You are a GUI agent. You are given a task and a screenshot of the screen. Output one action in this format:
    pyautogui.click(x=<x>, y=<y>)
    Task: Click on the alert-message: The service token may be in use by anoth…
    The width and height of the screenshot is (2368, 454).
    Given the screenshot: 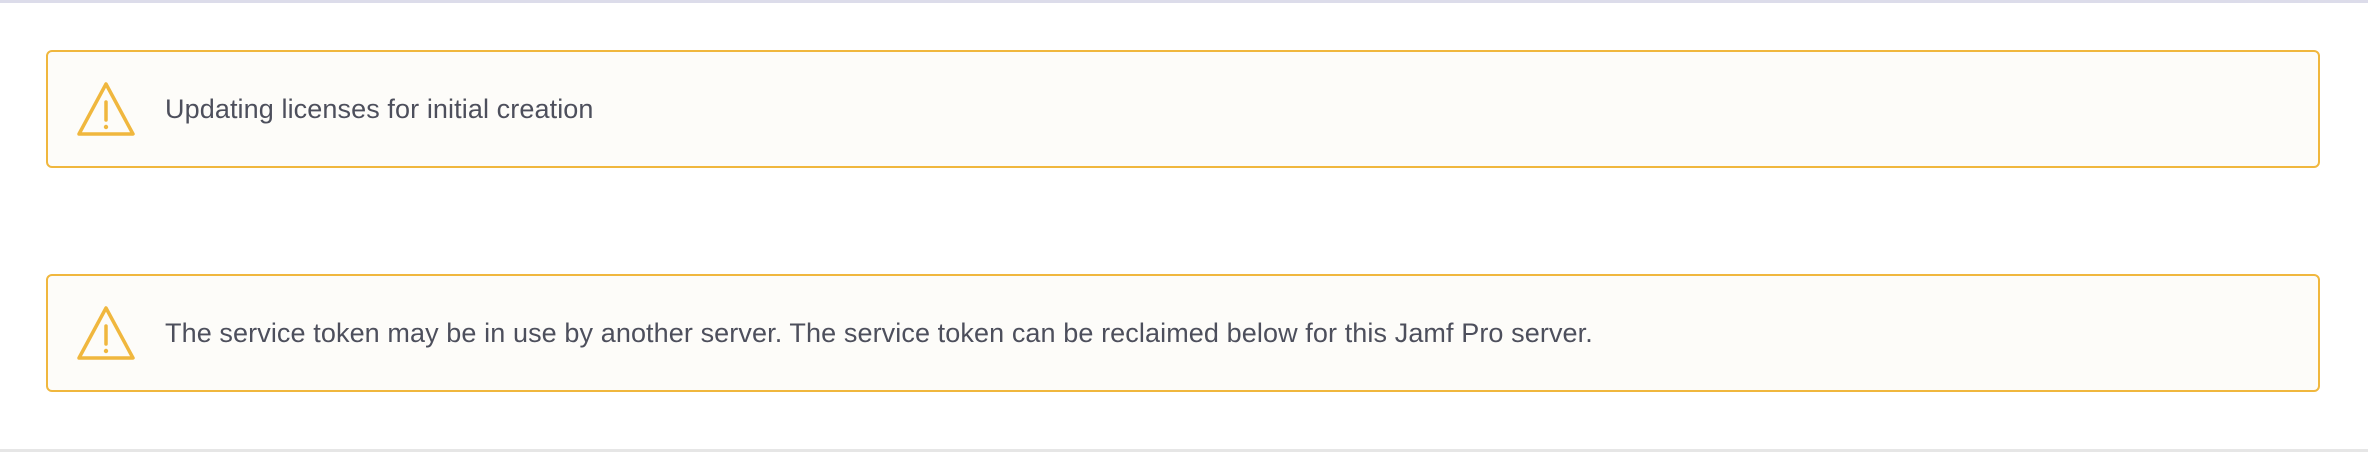 What is the action you would take?
    pyautogui.click(x=879, y=332)
    